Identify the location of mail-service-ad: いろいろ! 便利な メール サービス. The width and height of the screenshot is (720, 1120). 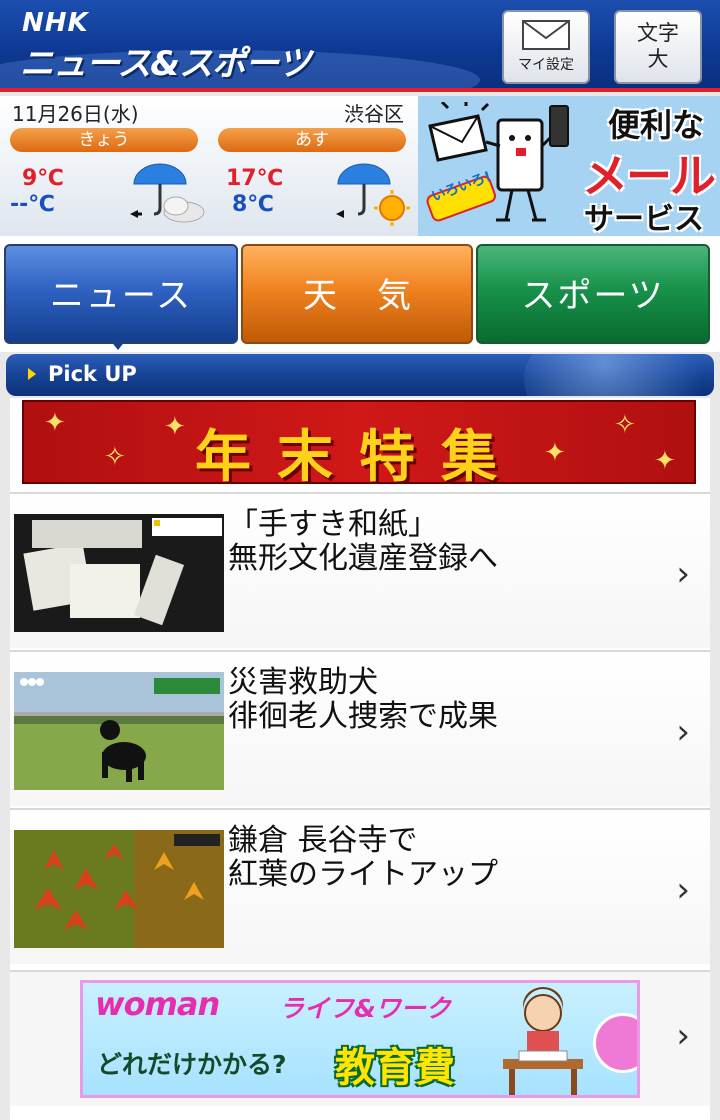
(569, 166).